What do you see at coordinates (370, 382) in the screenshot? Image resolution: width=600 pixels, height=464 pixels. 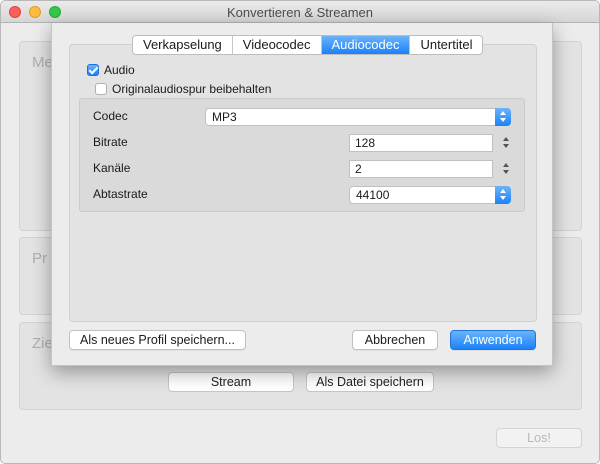 I see `save-as-file-button: Als Datei speichern` at bounding box center [370, 382].